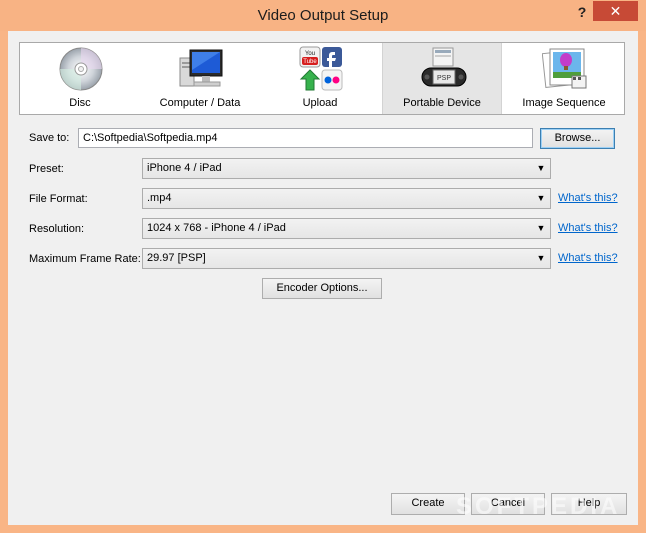  Describe the element at coordinates (81, 69) in the screenshot. I see `disc-icon` at that location.